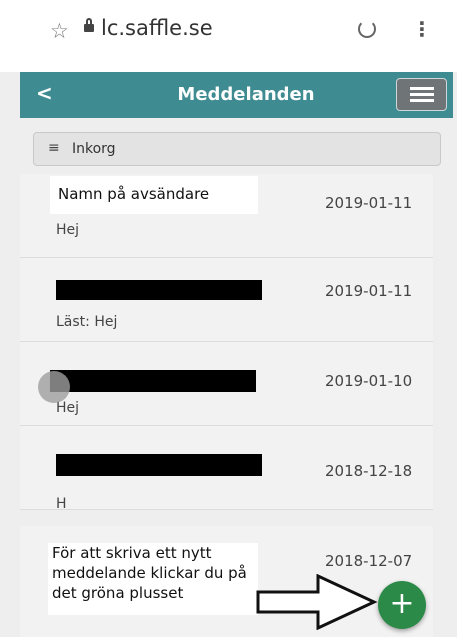 The image size is (457, 637). I want to click on message-row: Namn på avsändare 2019-01-11 Hej, so click(226, 216).